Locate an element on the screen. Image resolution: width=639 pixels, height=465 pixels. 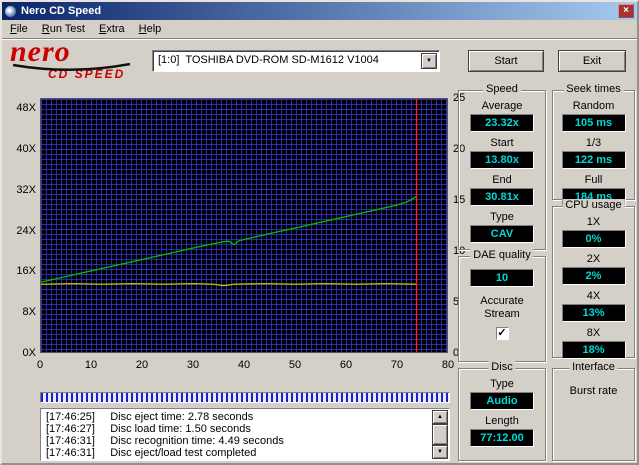
arrow-up-icon: ▲ is located at coordinates (440, 417).